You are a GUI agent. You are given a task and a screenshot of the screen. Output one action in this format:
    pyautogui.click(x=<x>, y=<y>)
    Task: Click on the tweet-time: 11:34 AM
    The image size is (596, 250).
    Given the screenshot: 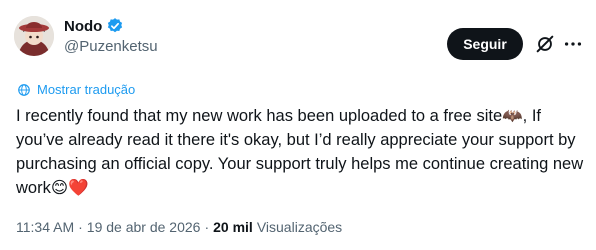 What is the action you would take?
    pyautogui.click(x=45, y=227)
    